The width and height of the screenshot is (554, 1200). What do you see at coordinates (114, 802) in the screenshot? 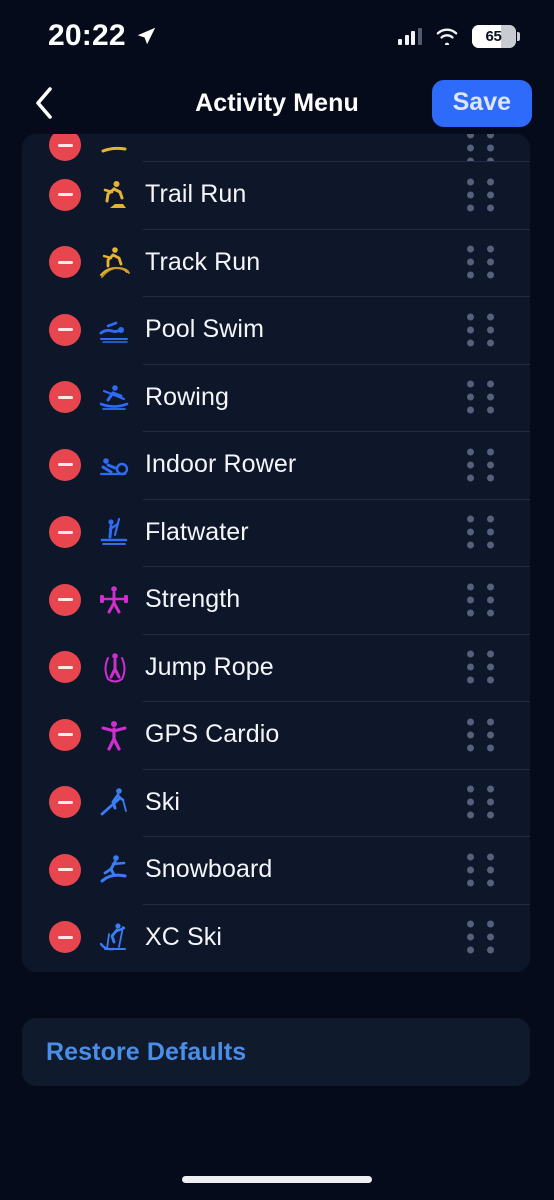
I see `ski-icon` at bounding box center [114, 802].